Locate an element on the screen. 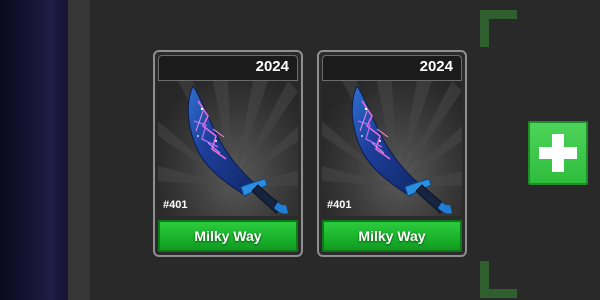  slot-bracket-bottom is located at coordinates (498, 279).